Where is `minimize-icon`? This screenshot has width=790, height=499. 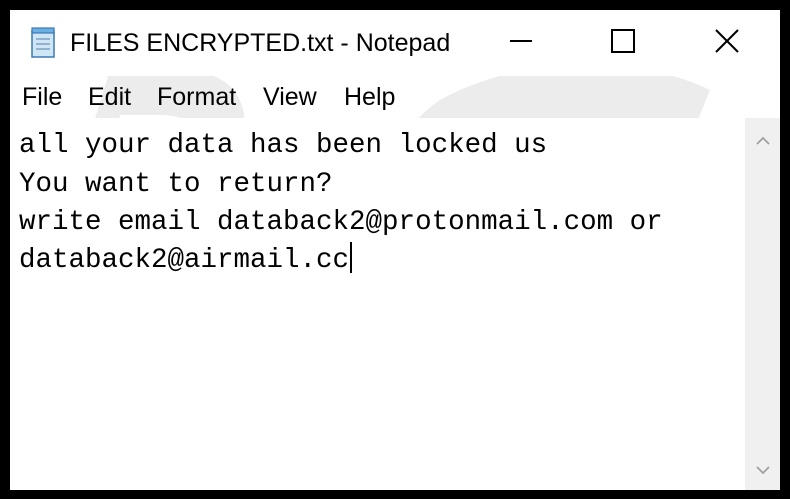 minimize-icon is located at coordinates (521, 41).